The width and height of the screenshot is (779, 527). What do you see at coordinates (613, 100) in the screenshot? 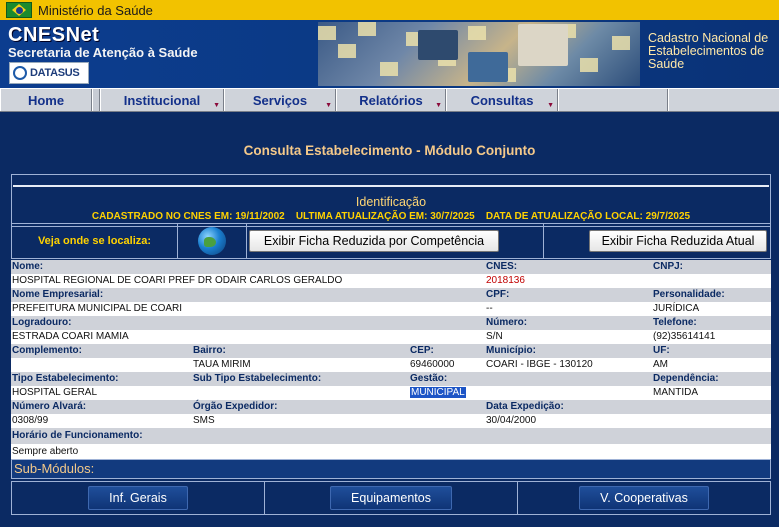
I see `menu-empty-slot` at bounding box center [613, 100].